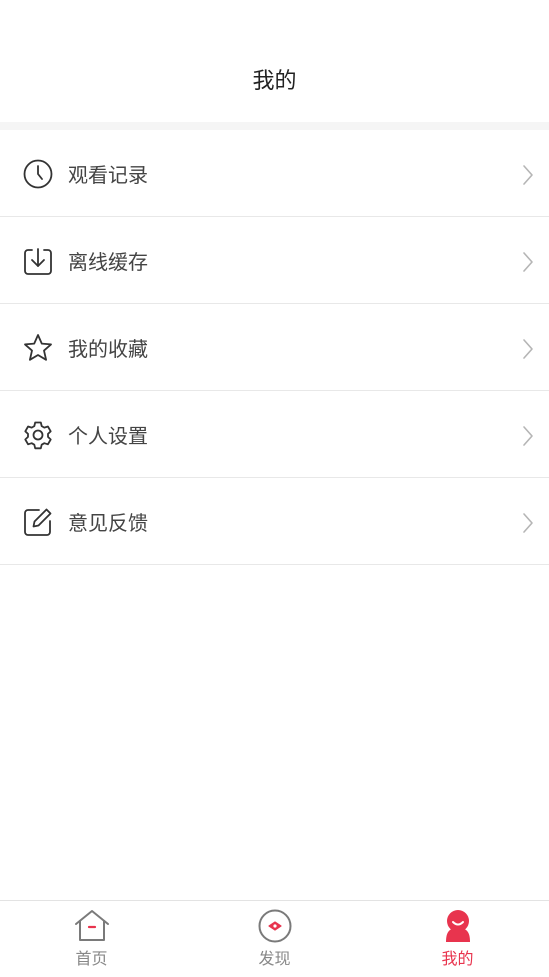  I want to click on discover-icon, so click(275, 926).